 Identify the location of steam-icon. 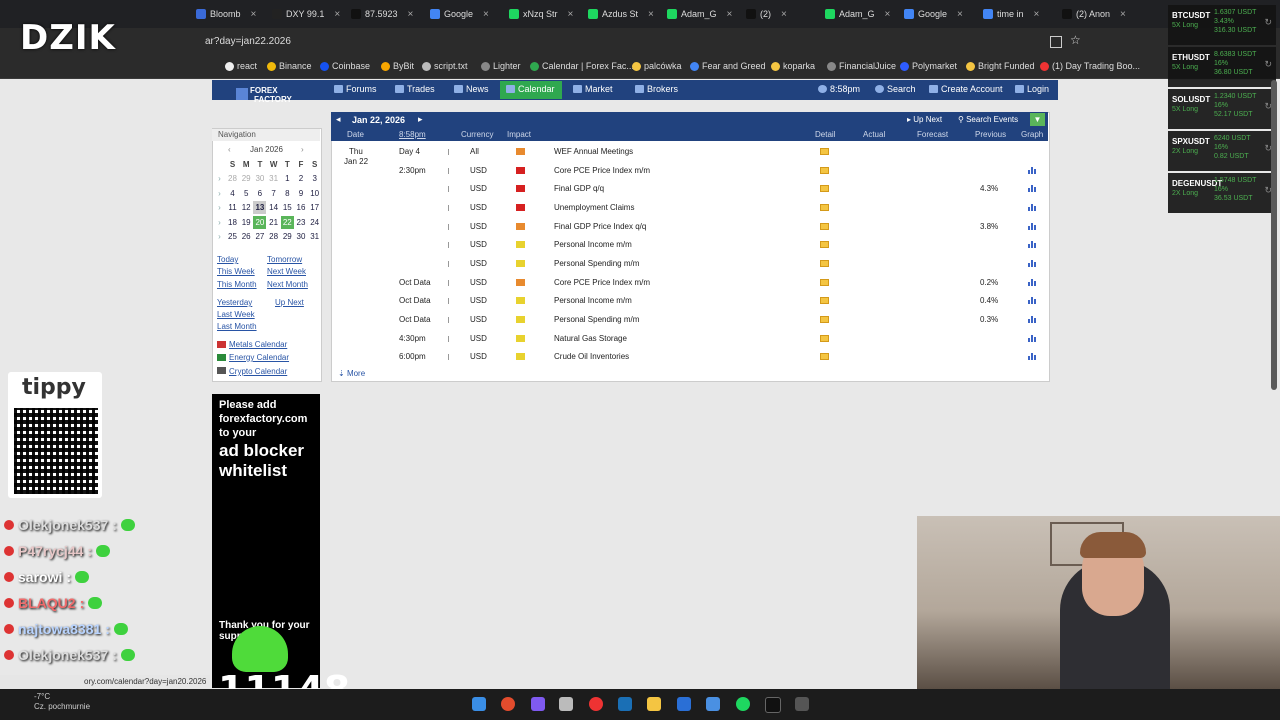
(625, 704).